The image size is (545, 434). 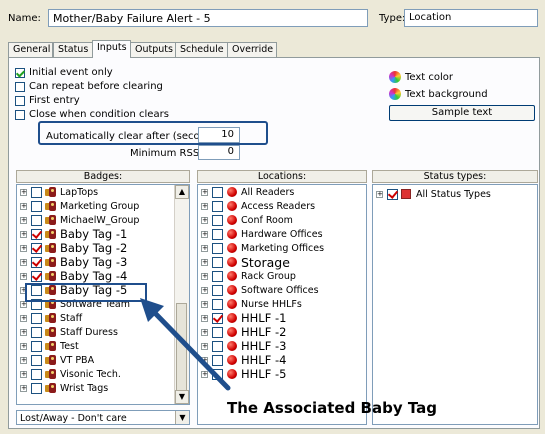 What do you see at coordinates (462, 113) in the screenshot?
I see `sample-text-box: Sample text` at bounding box center [462, 113].